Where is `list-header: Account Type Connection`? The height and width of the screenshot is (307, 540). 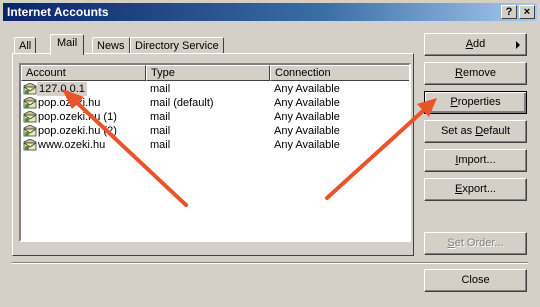 list-header: Account Type Connection is located at coordinates (215, 73).